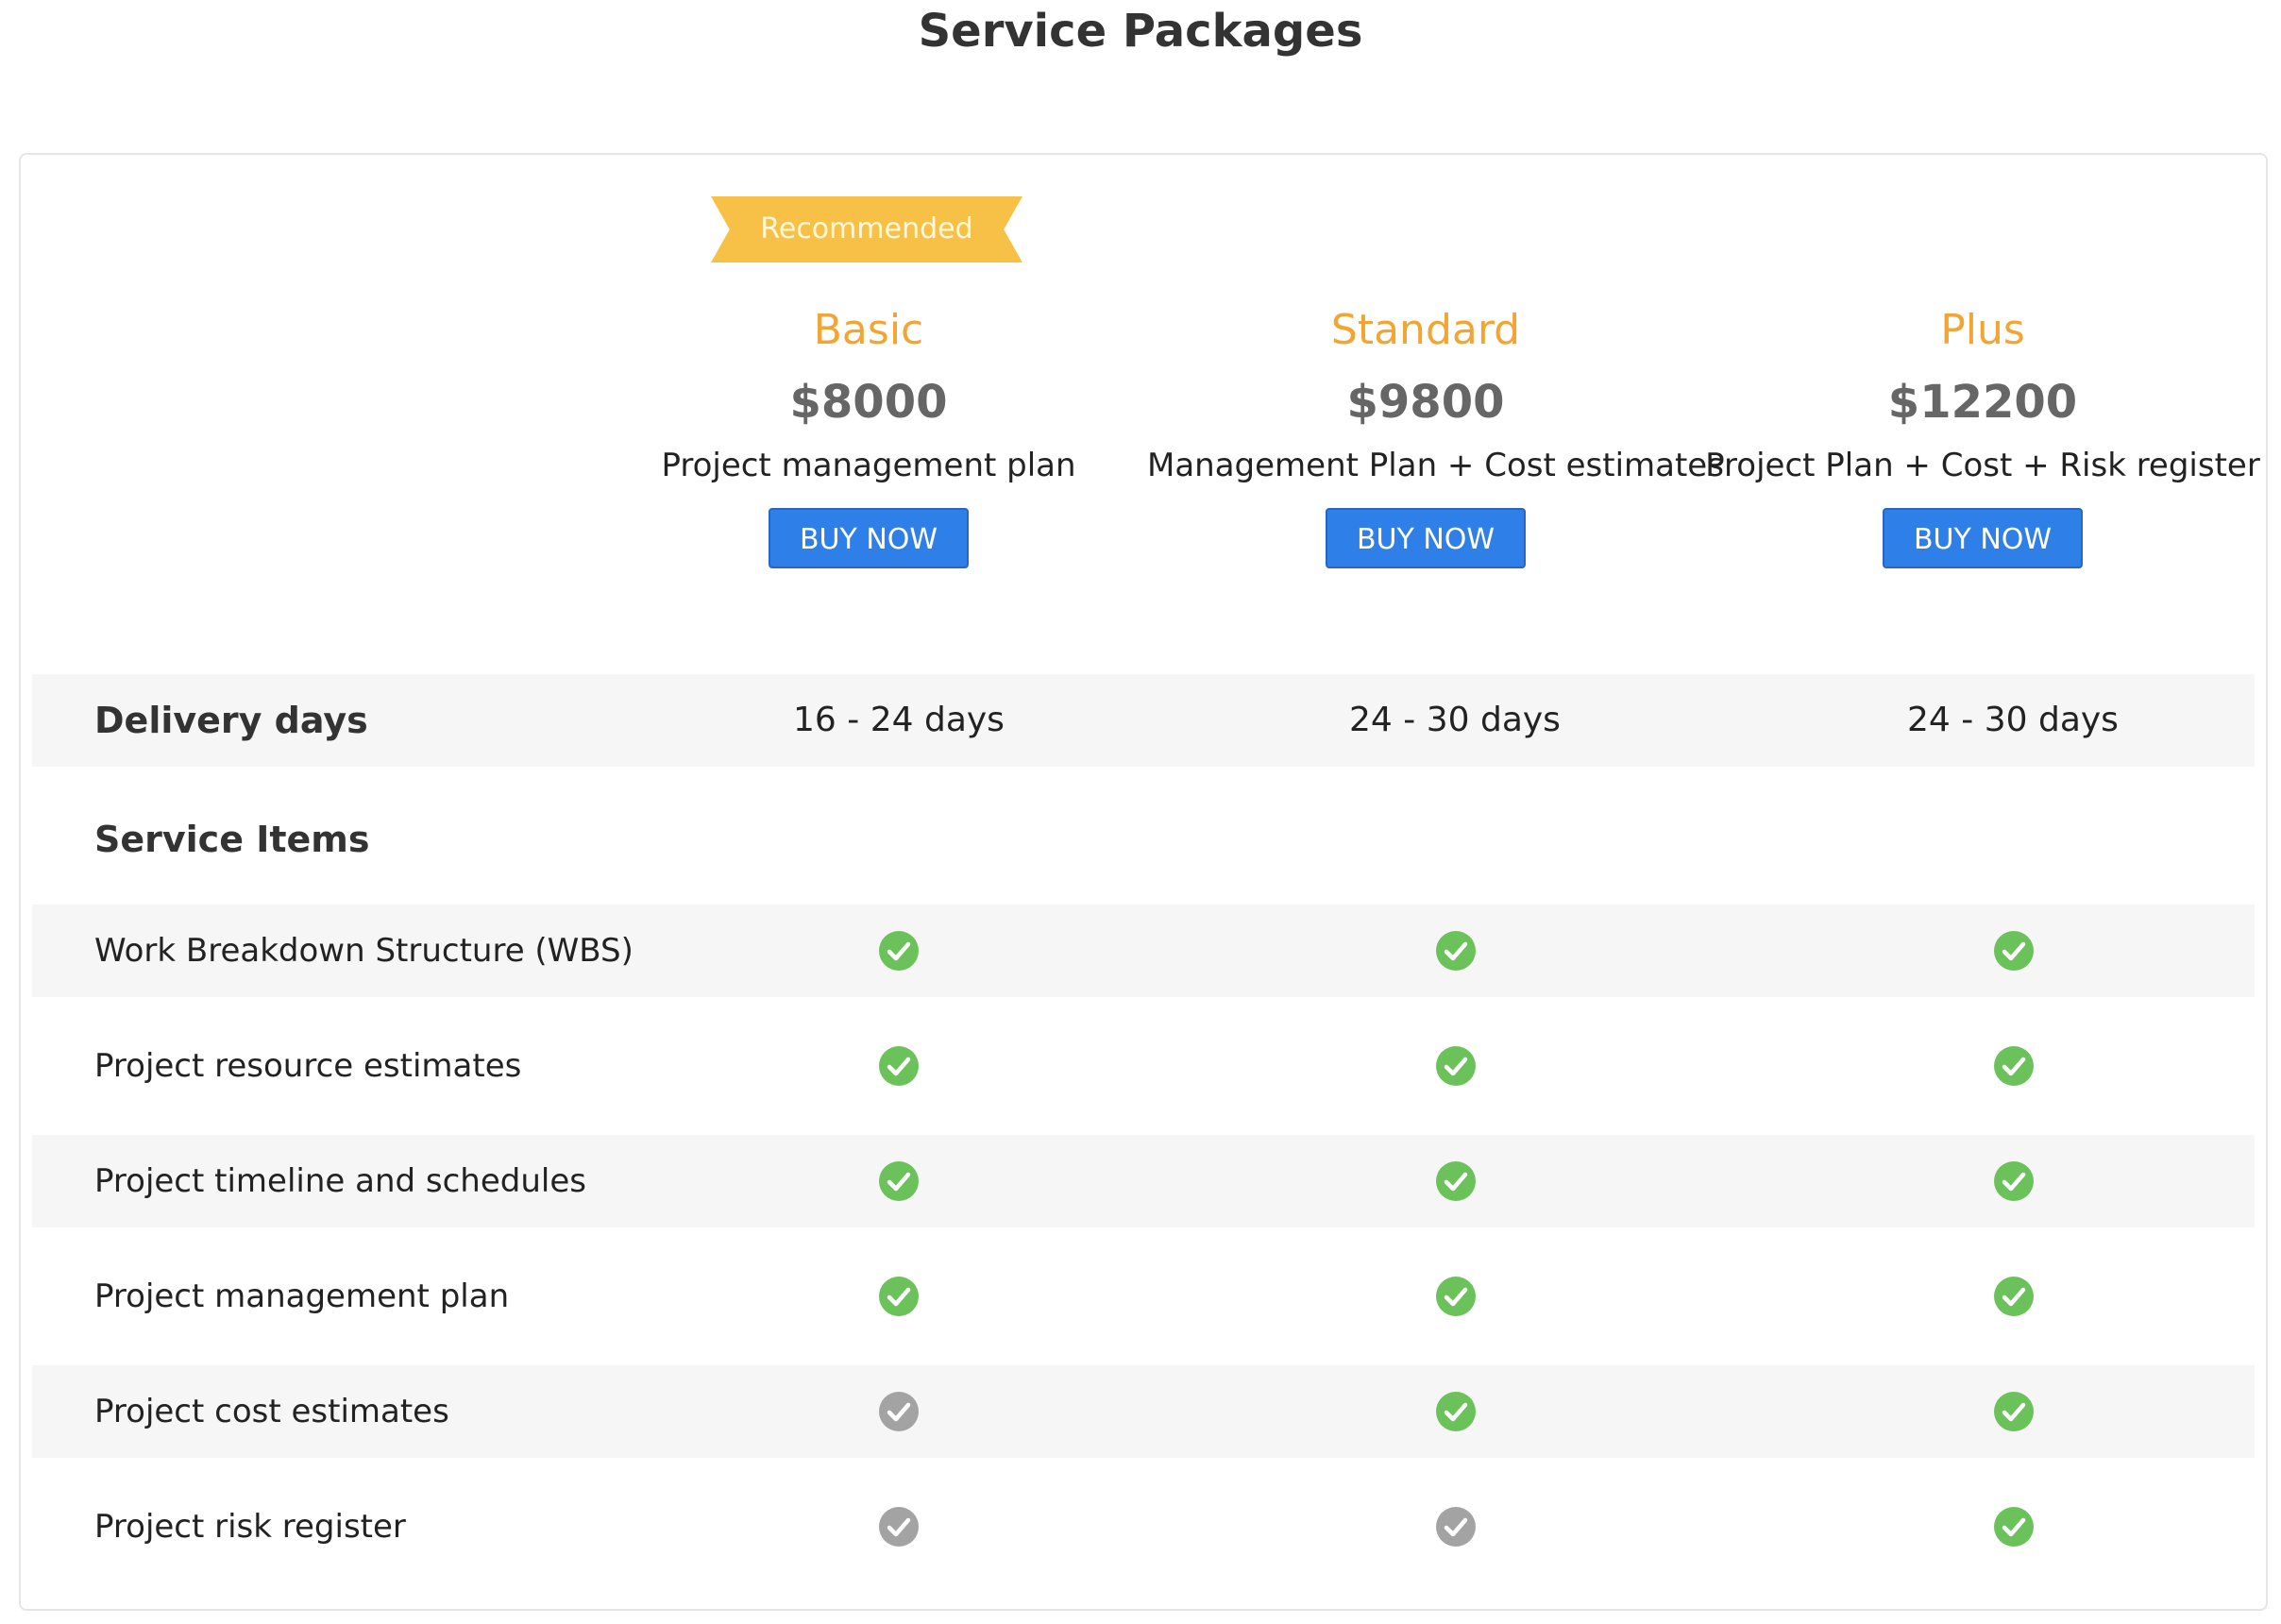 Image resolution: width=2281 pixels, height=1624 pixels. What do you see at coordinates (232, 839) in the screenshot?
I see `service-items-heading: Service Items` at bounding box center [232, 839].